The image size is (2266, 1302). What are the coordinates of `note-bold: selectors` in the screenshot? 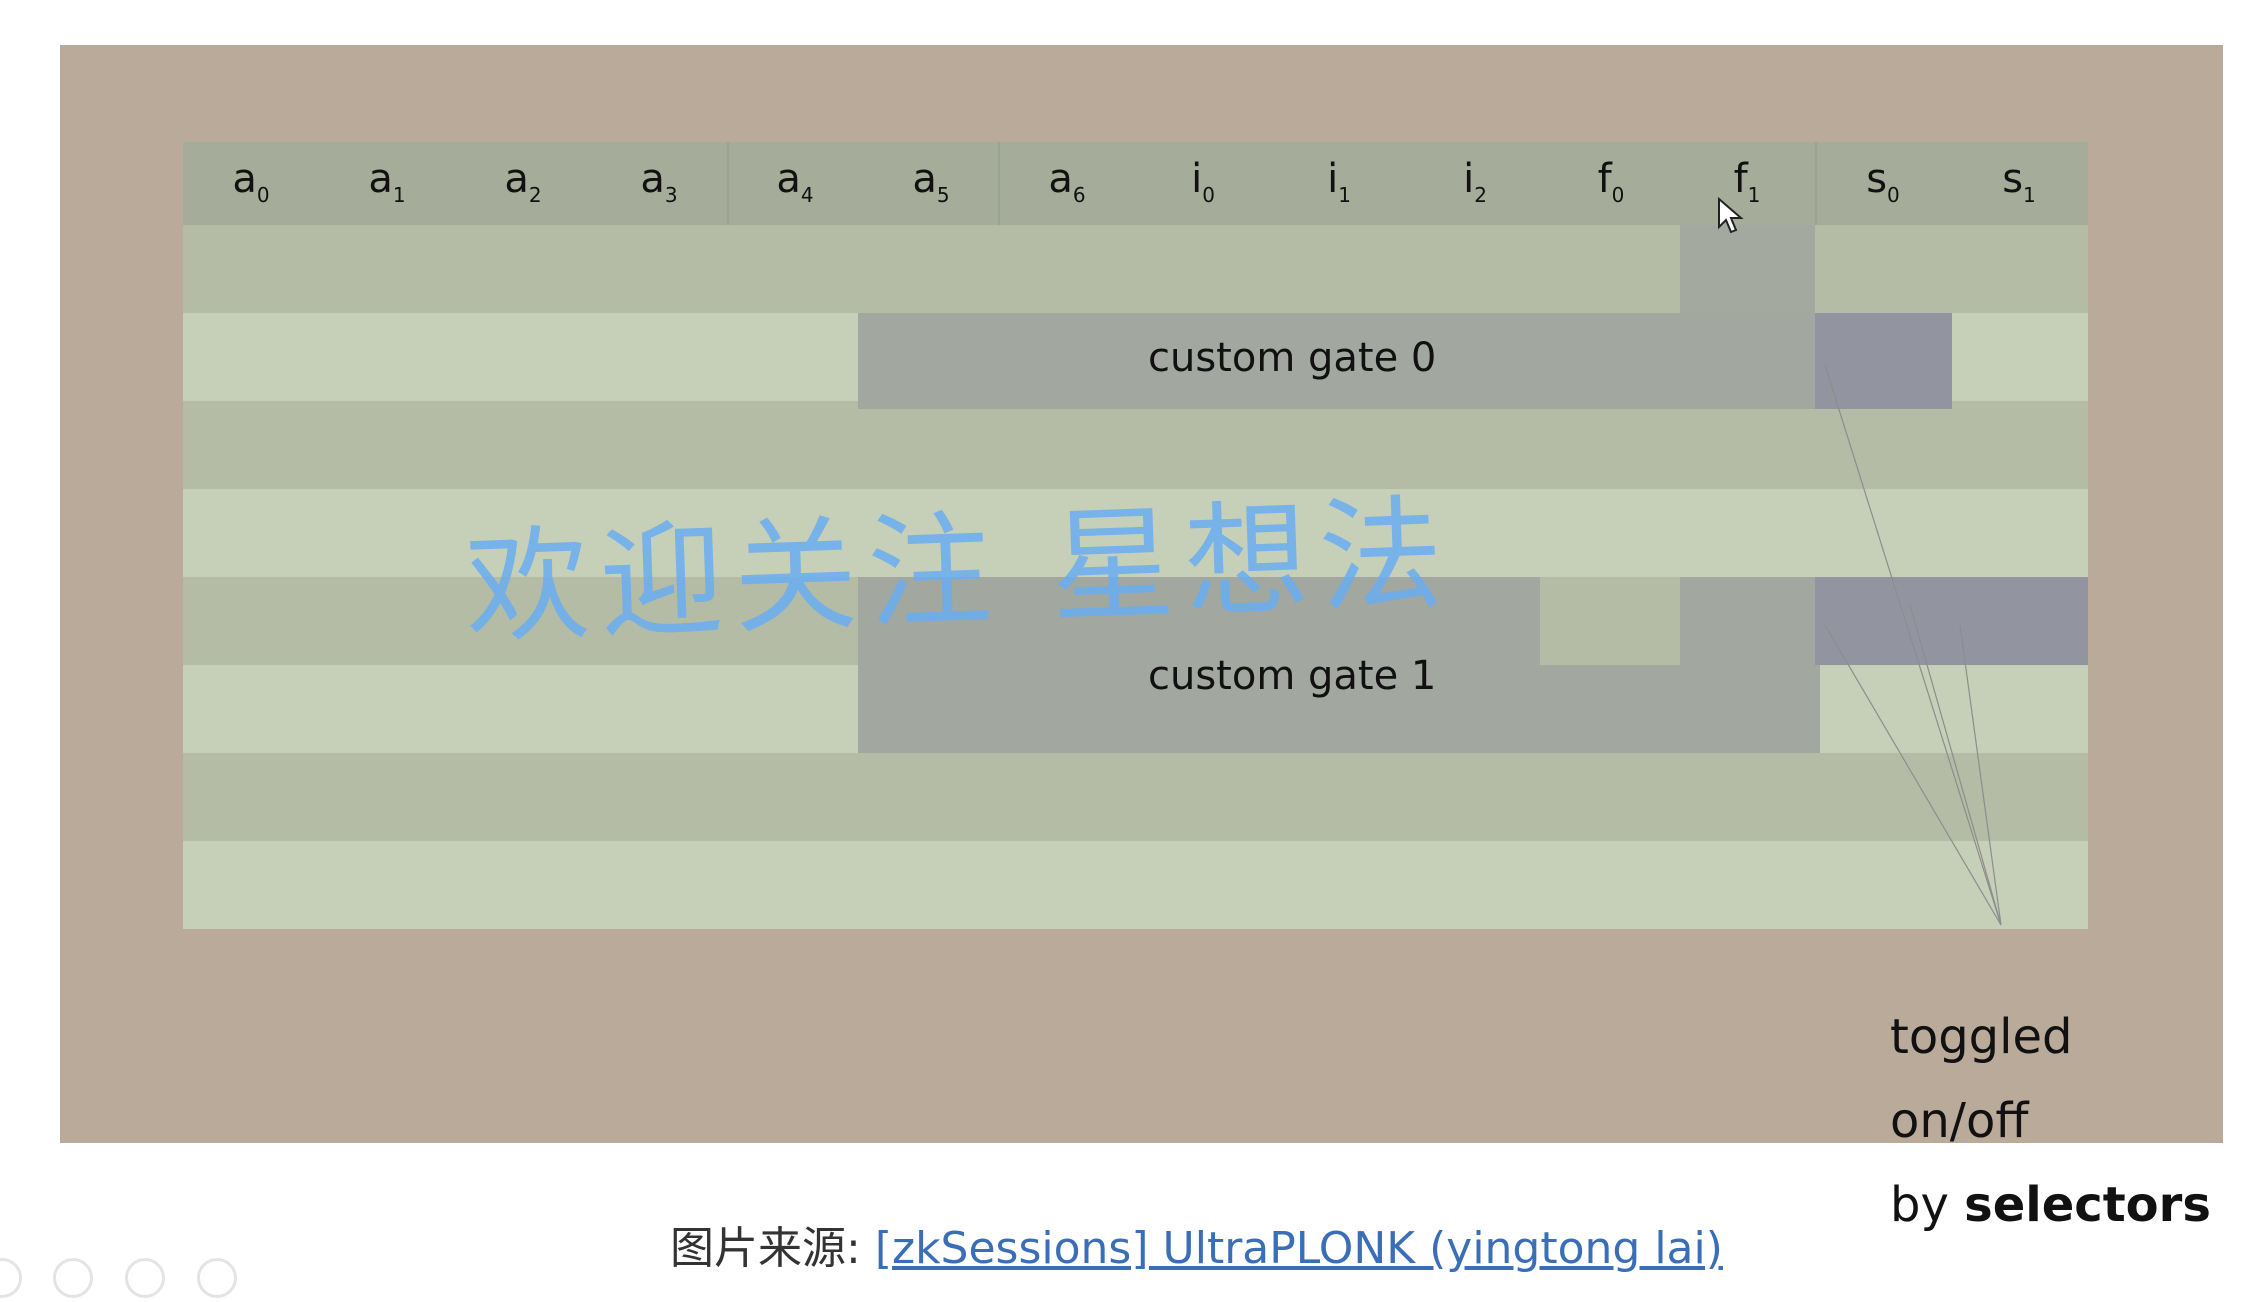 It's located at (2087, 1205).